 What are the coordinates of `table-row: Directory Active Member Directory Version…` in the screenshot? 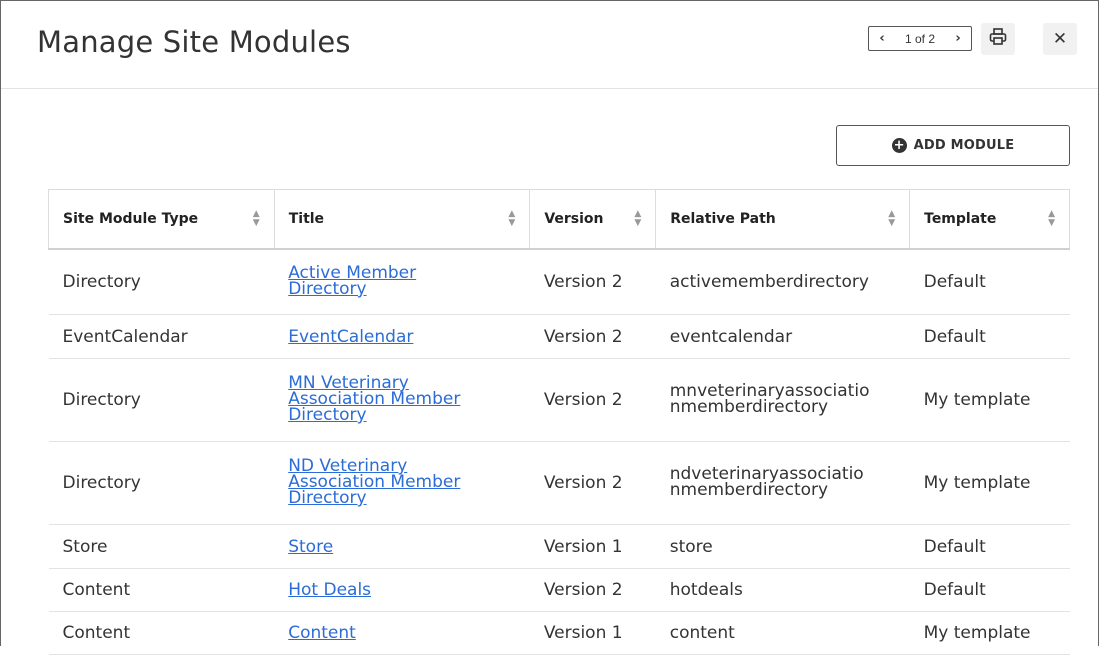 It's located at (559, 281).